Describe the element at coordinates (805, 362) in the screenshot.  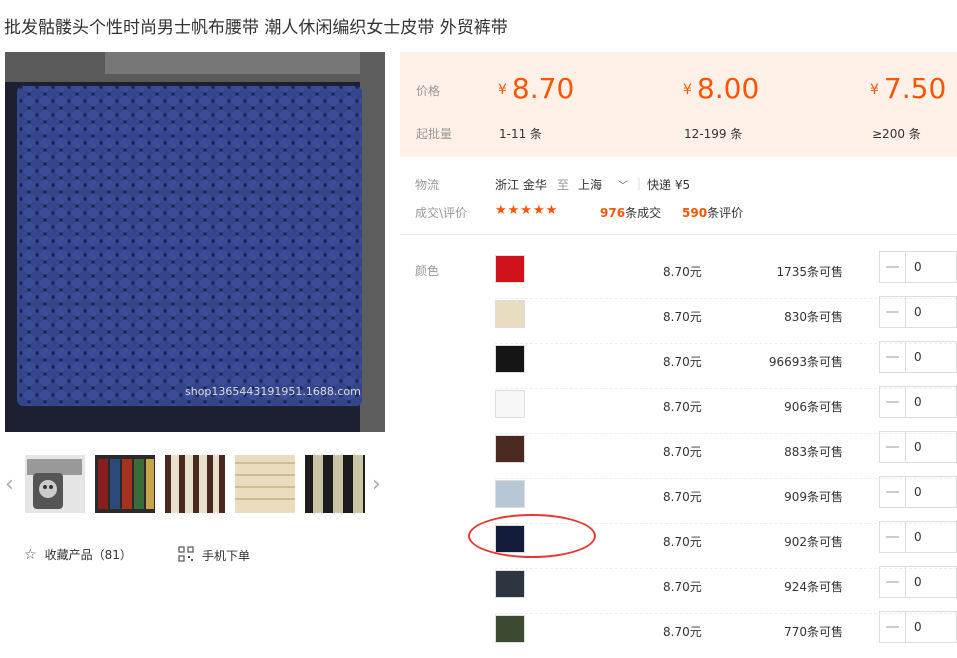
I see `sku-stock: 96693条可售` at that location.